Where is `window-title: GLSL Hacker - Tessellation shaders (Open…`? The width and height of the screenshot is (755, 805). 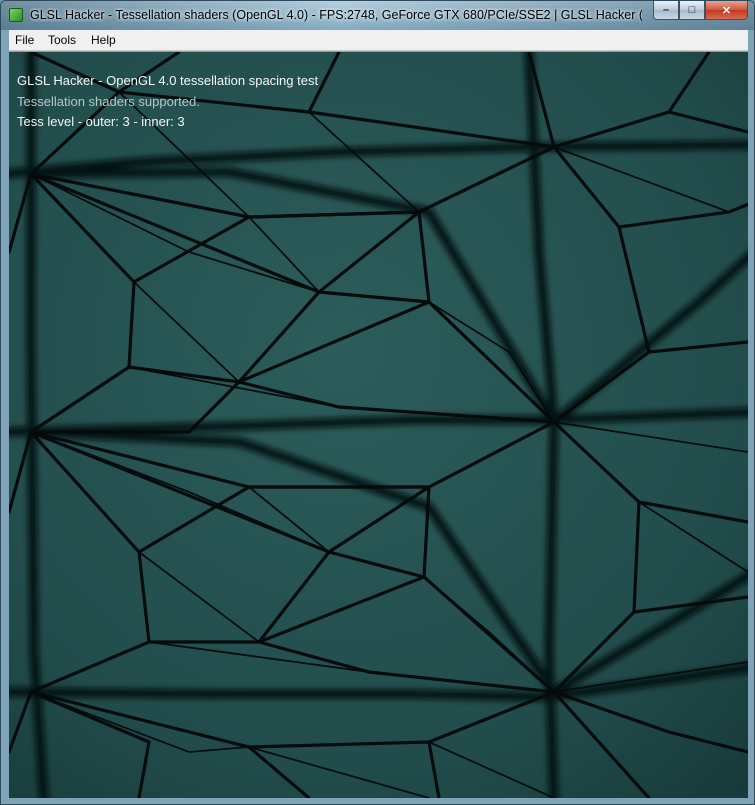
window-title: GLSL Hacker - Tessellation shaders (Open… is located at coordinates (336, 15).